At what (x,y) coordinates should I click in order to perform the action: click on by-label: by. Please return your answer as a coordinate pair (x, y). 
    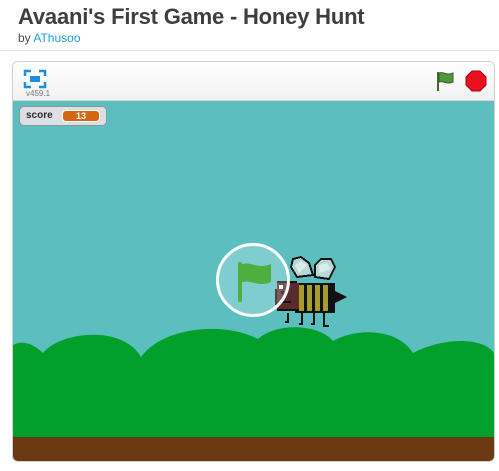
    Looking at the image, I should click on (24, 38).